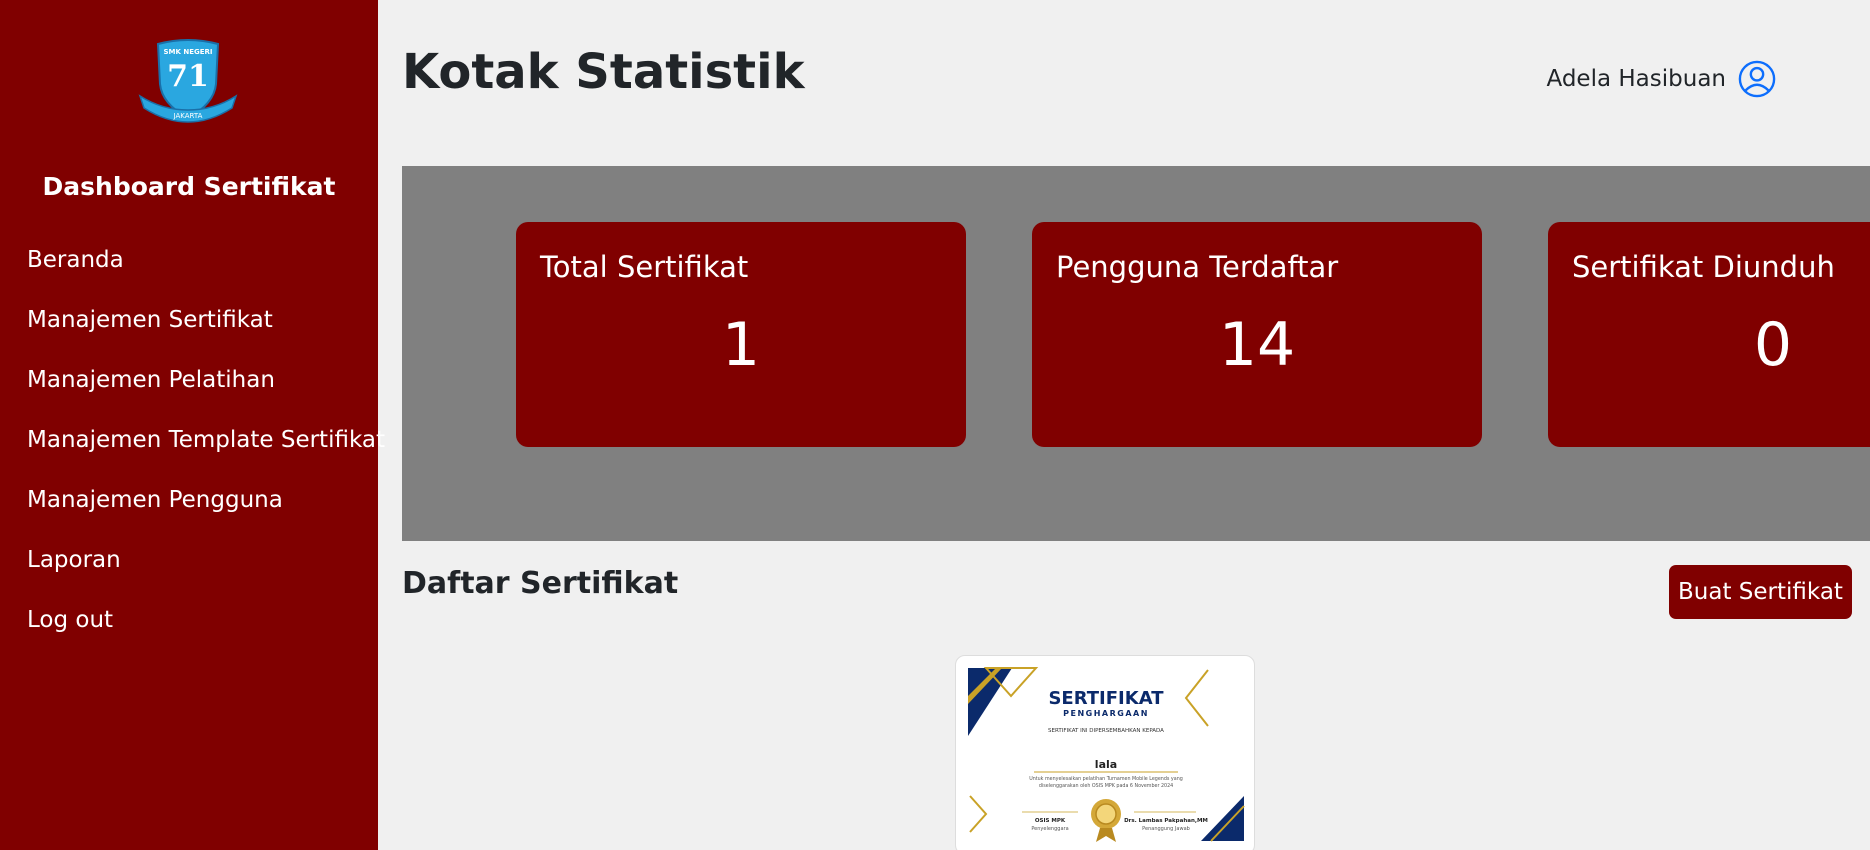 The height and width of the screenshot is (850, 1870). I want to click on user-menu: Adela Hasibuan, so click(1662, 79).